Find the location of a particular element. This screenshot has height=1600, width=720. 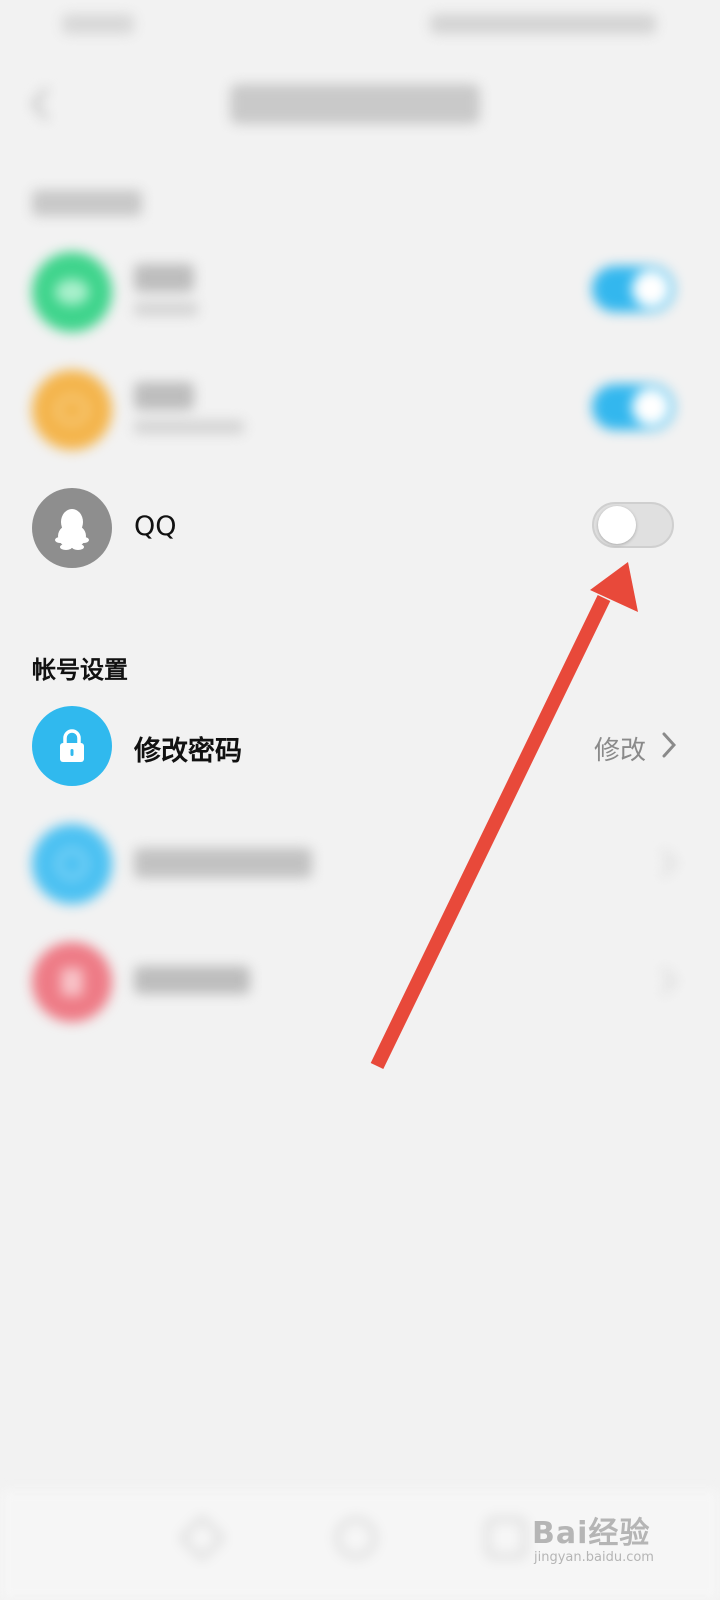

back-arrow-icon is located at coordinates (40, 104).